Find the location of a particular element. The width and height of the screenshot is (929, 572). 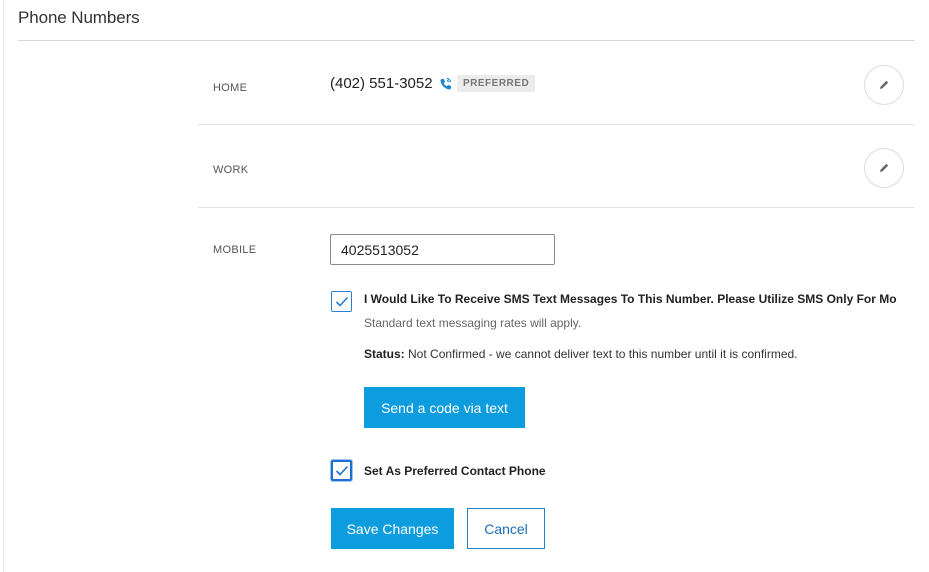

edit-home-button is located at coordinates (884, 85).